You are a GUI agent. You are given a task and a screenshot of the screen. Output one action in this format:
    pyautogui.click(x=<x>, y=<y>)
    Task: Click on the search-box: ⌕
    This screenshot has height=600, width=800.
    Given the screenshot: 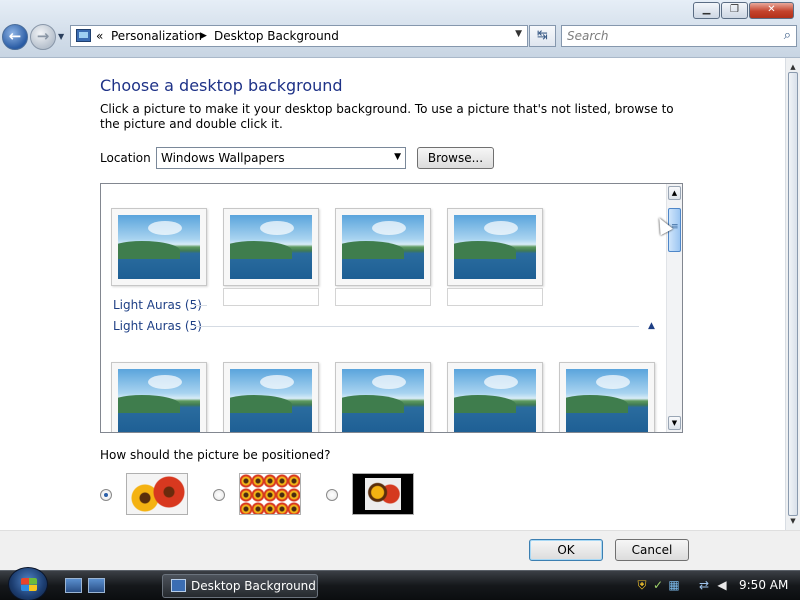 What is the action you would take?
    pyautogui.click(x=679, y=36)
    